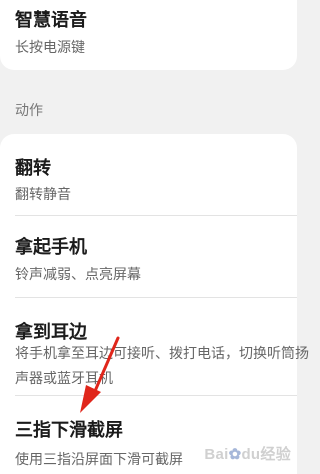 The height and width of the screenshot is (474, 320). Describe the element at coordinates (33, 168) in the screenshot. I see `list-item-title: 翻转` at that location.